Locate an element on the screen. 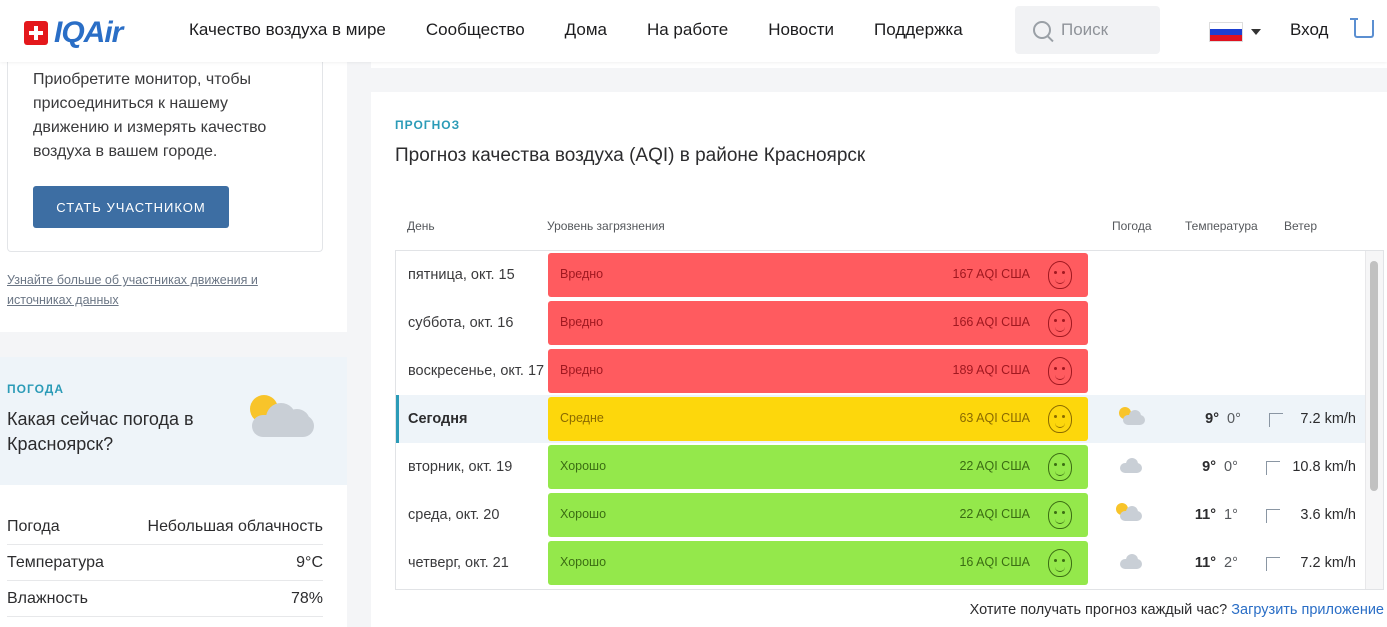 The image size is (1387, 627). language-selector is located at coordinates (1235, 32).